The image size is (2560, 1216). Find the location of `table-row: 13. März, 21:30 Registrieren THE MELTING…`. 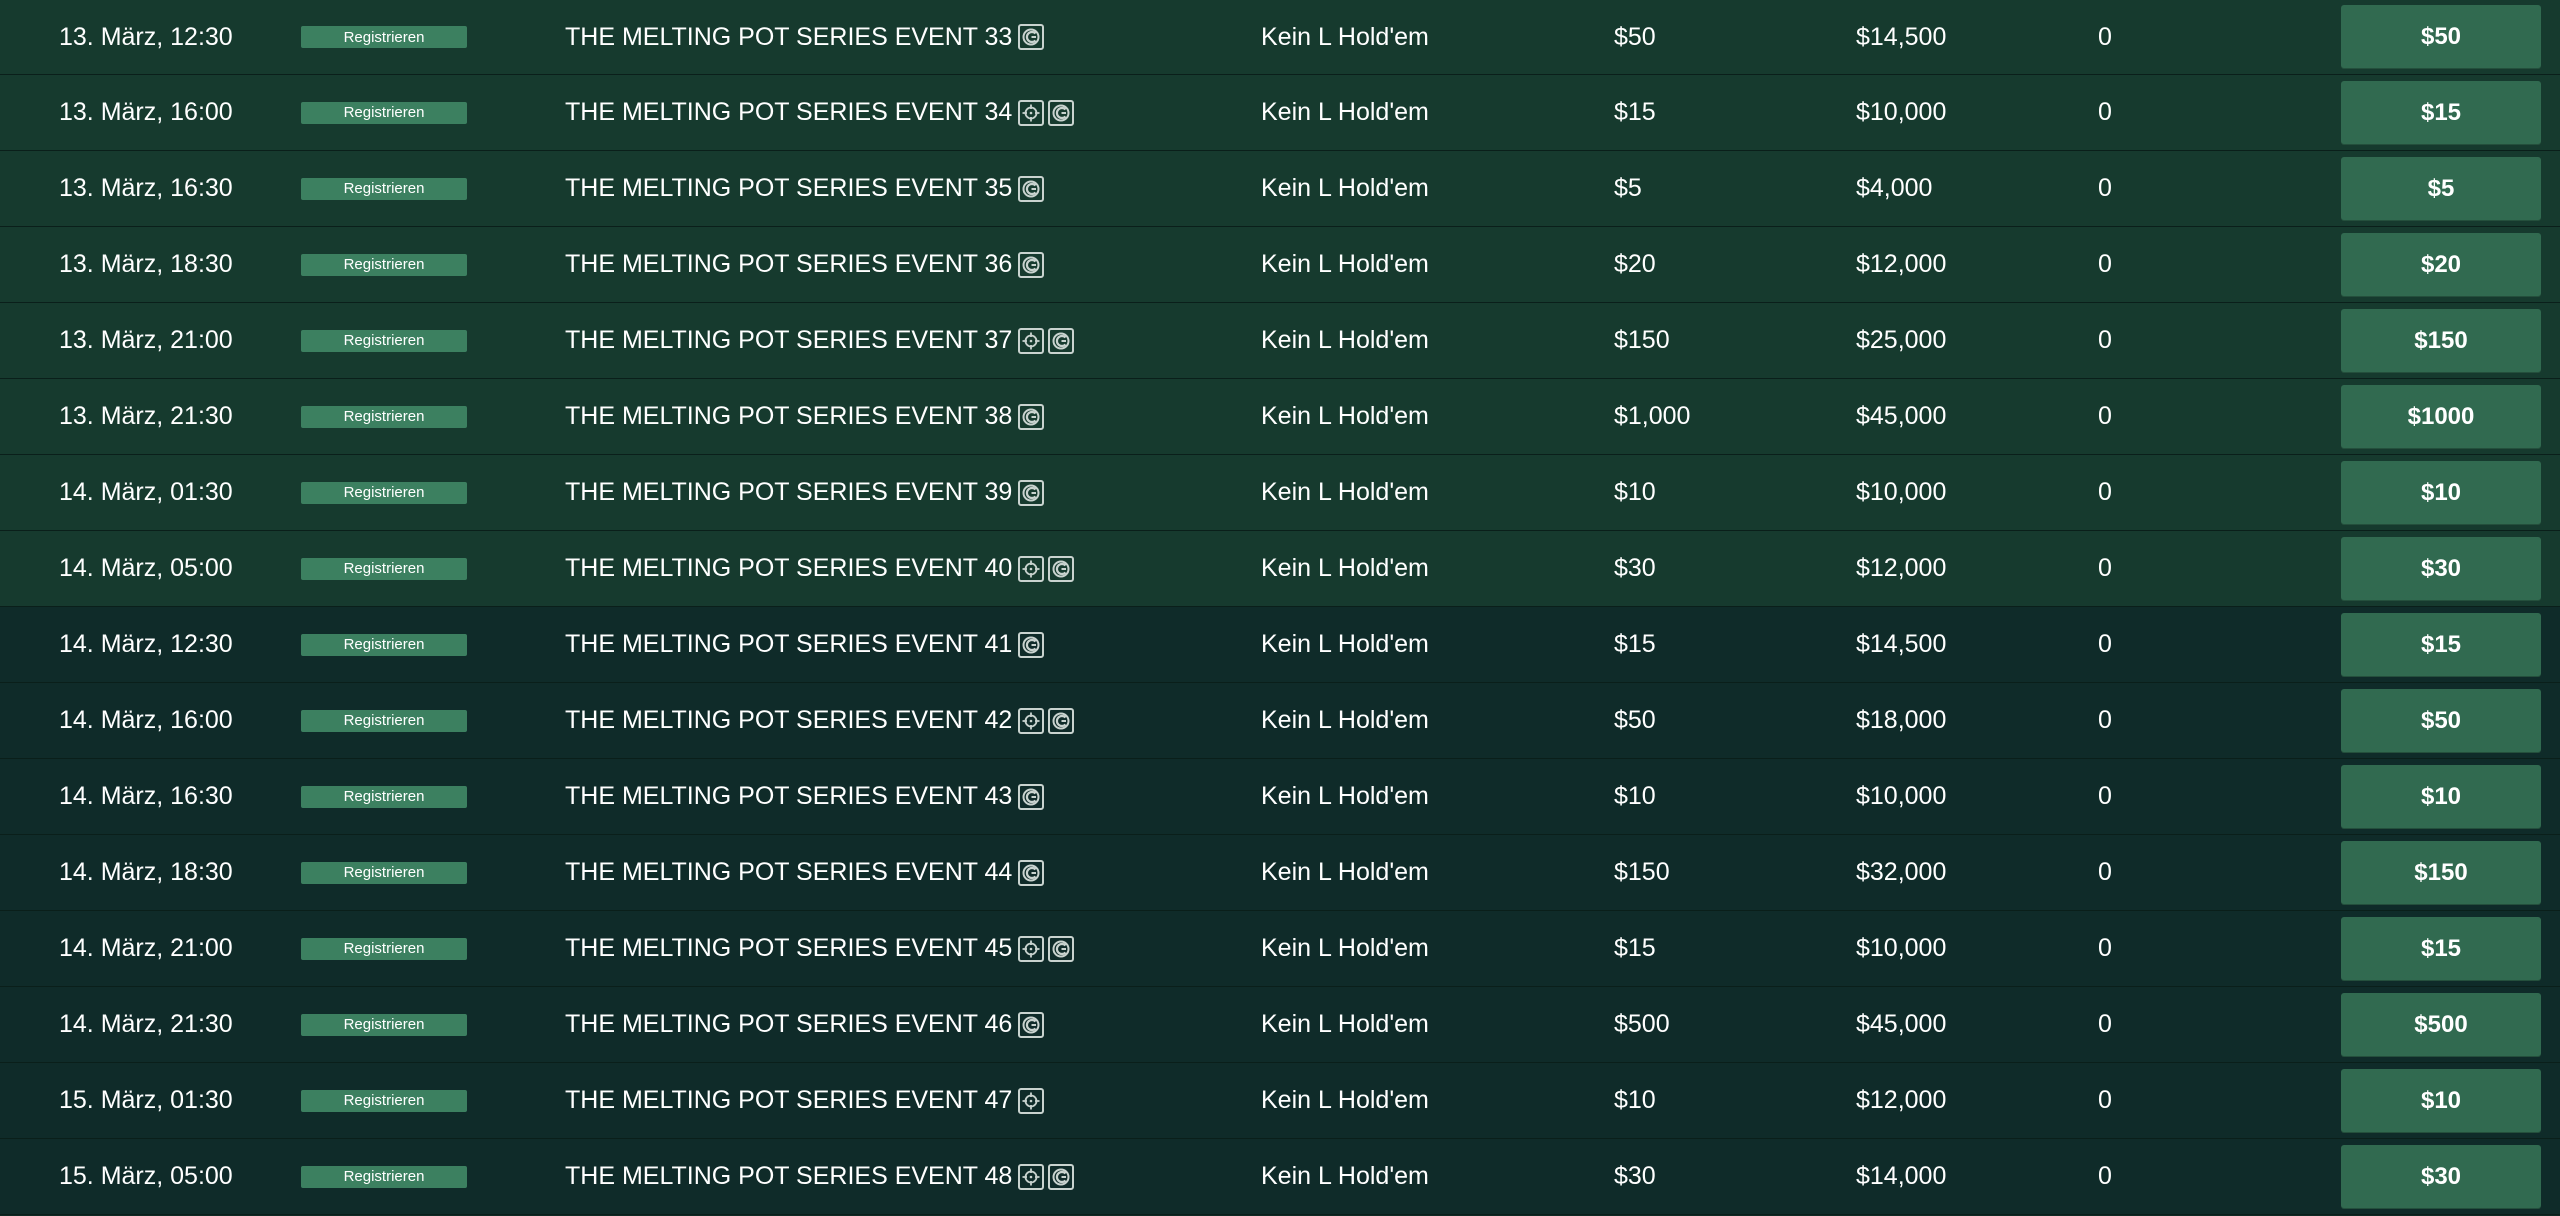

table-row: 13. März, 21:30 Registrieren THE MELTING… is located at coordinates (1280, 417).